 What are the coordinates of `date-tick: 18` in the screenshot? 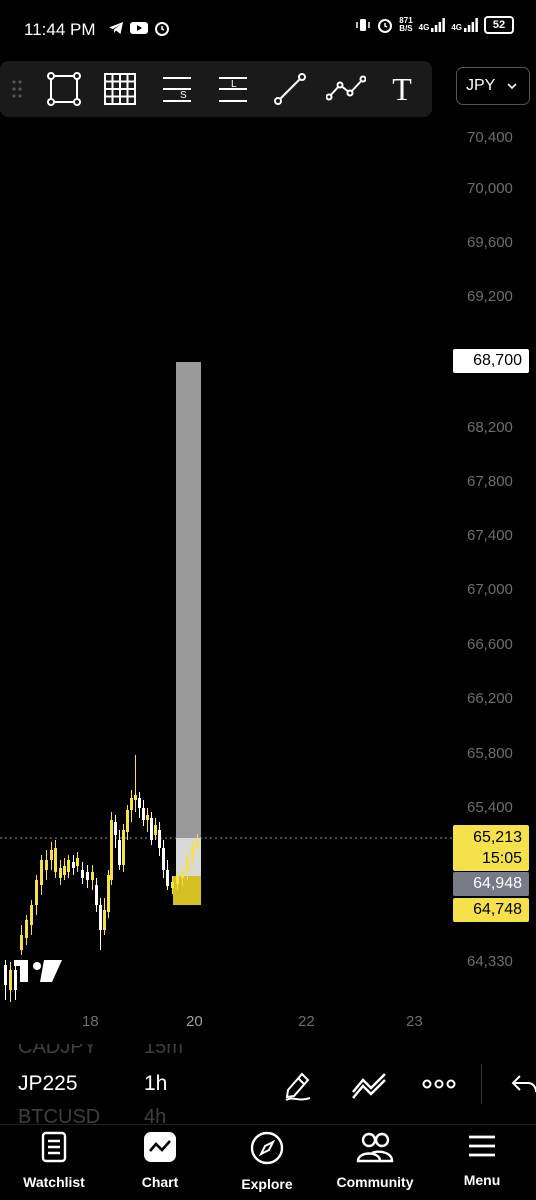 It's located at (90, 1021).